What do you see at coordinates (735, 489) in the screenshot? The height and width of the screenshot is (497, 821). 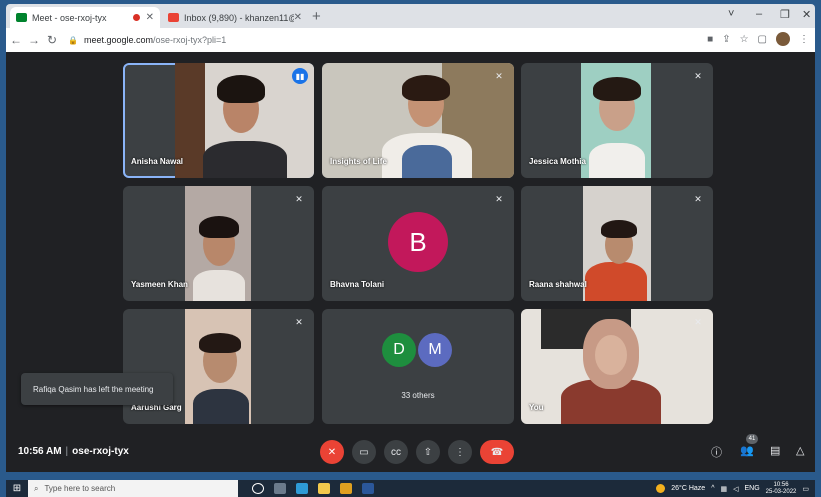 I see `volume-icon: ◁` at bounding box center [735, 489].